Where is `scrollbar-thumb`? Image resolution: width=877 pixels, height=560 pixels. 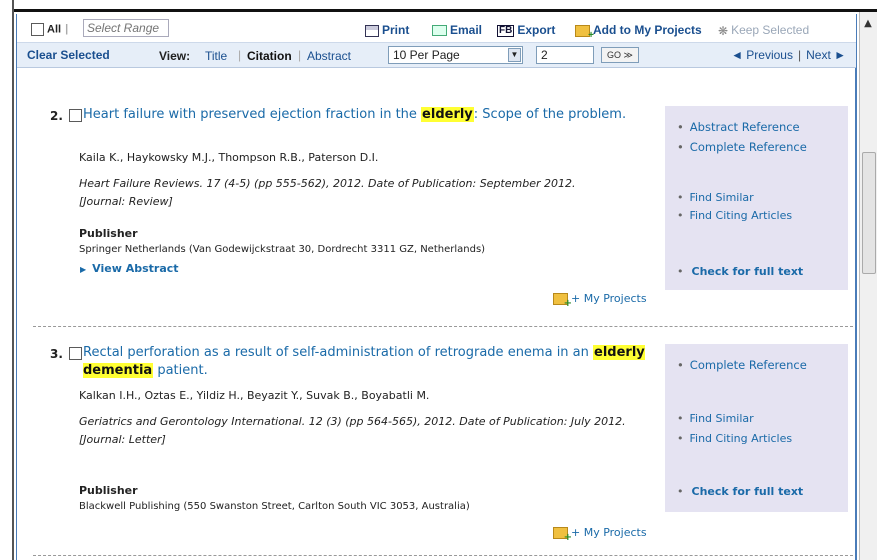 scrollbar-thumb is located at coordinates (869, 213).